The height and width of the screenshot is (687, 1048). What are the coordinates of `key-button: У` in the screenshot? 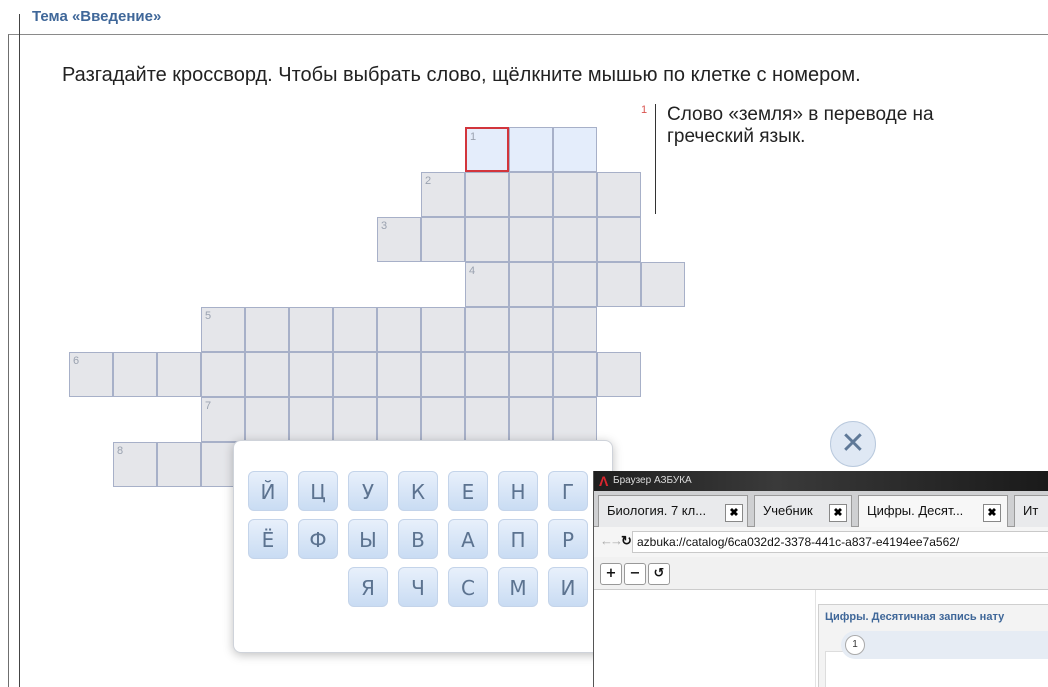 It's located at (368, 491).